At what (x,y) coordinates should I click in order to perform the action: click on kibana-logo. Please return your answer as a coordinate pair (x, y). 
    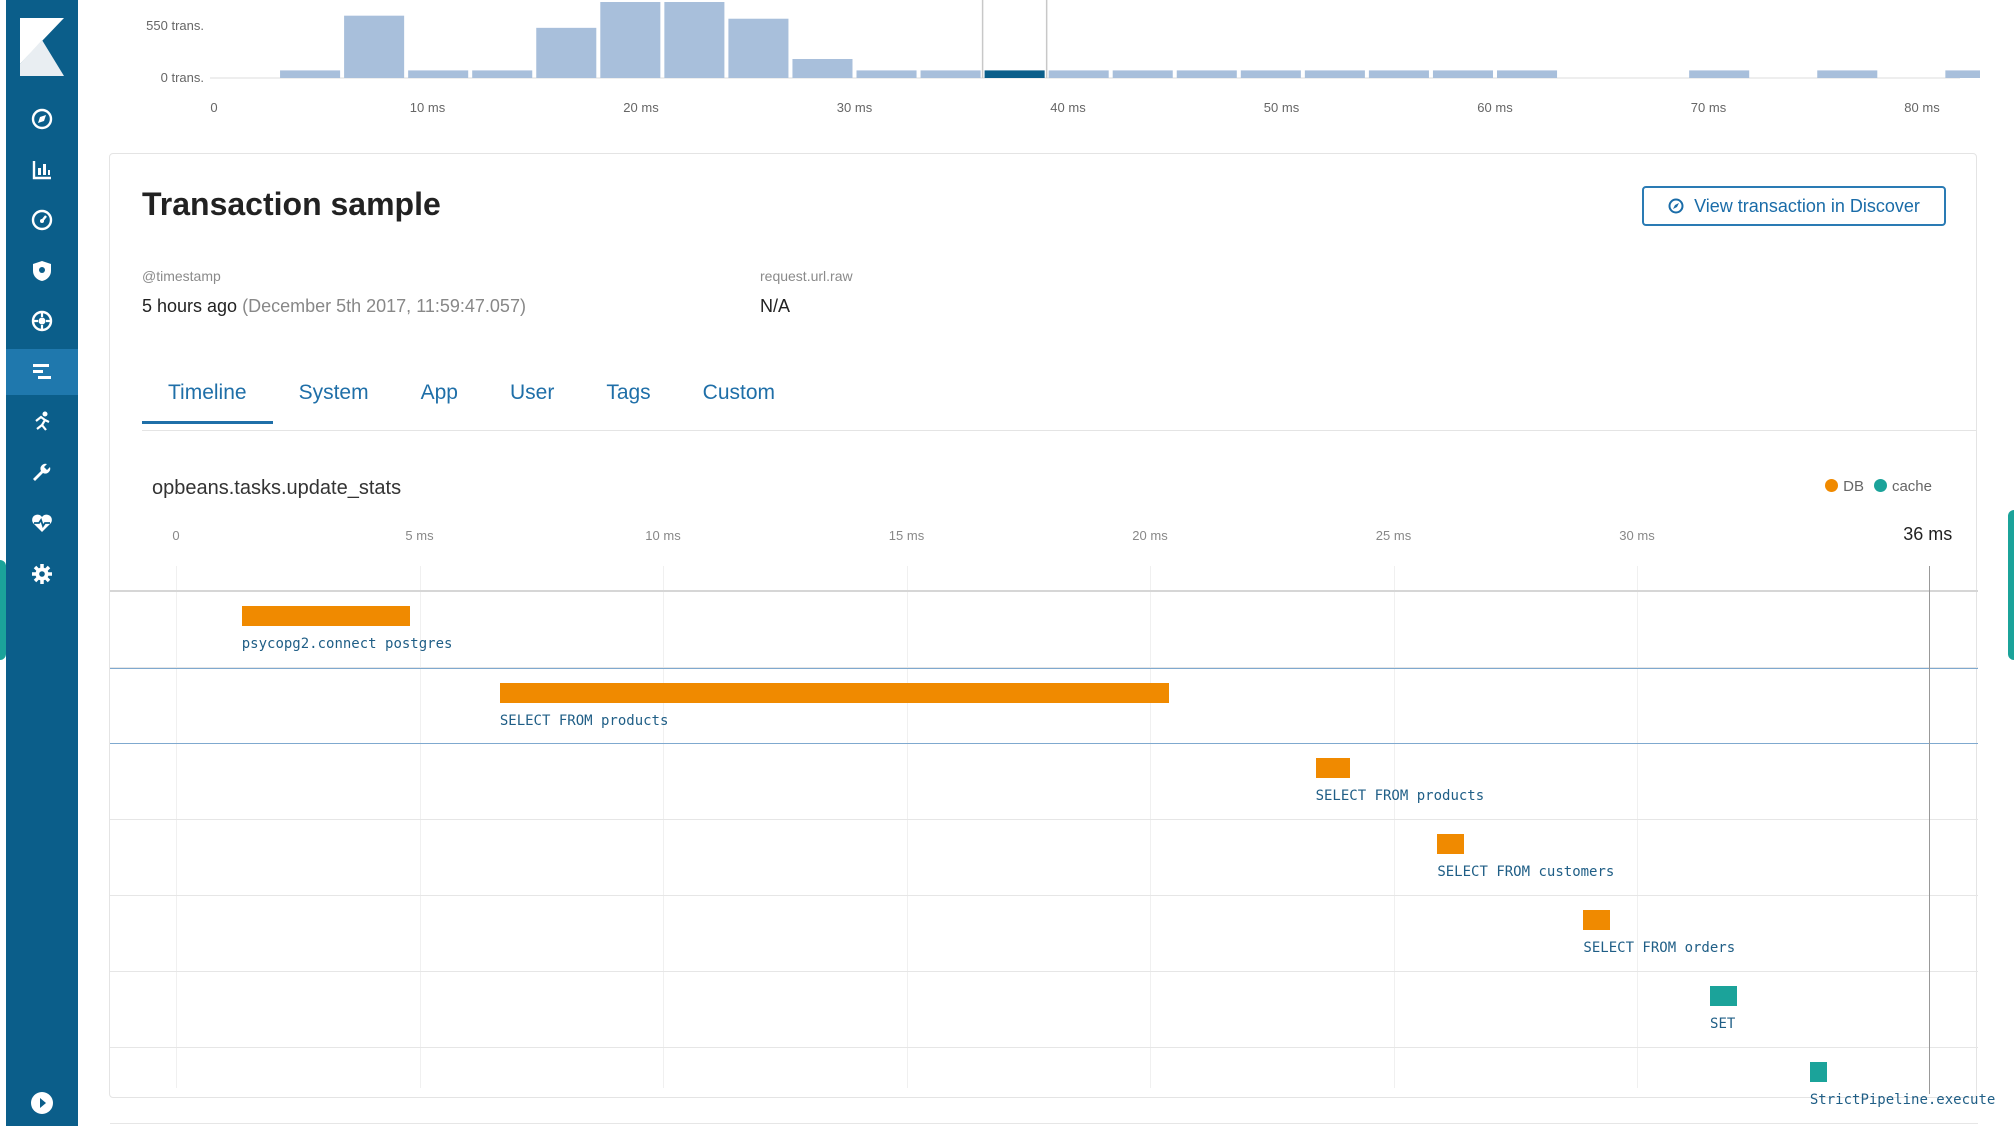
    Looking at the image, I should click on (42, 47).